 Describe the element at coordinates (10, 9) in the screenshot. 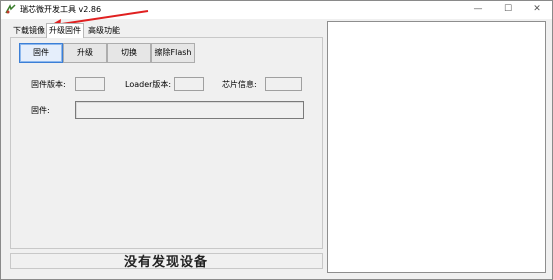

I see `app-icon` at that location.